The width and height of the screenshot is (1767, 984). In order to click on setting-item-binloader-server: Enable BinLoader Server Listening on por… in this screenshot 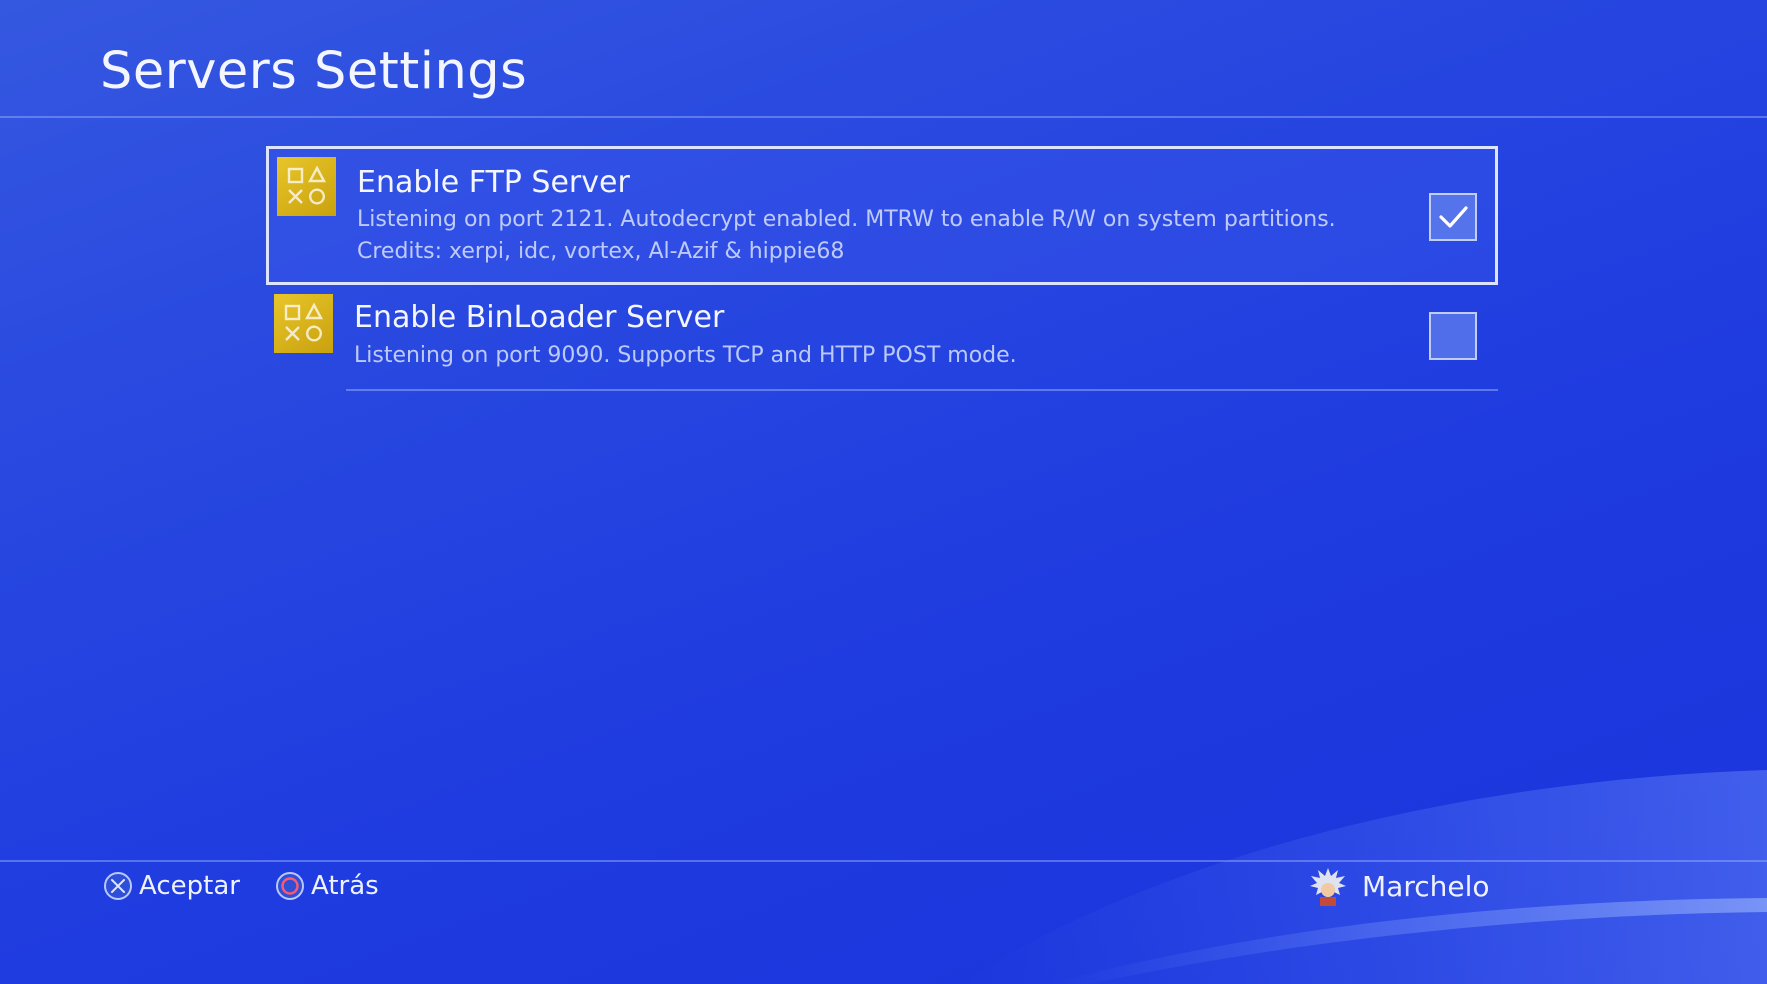, I will do `click(882, 340)`.